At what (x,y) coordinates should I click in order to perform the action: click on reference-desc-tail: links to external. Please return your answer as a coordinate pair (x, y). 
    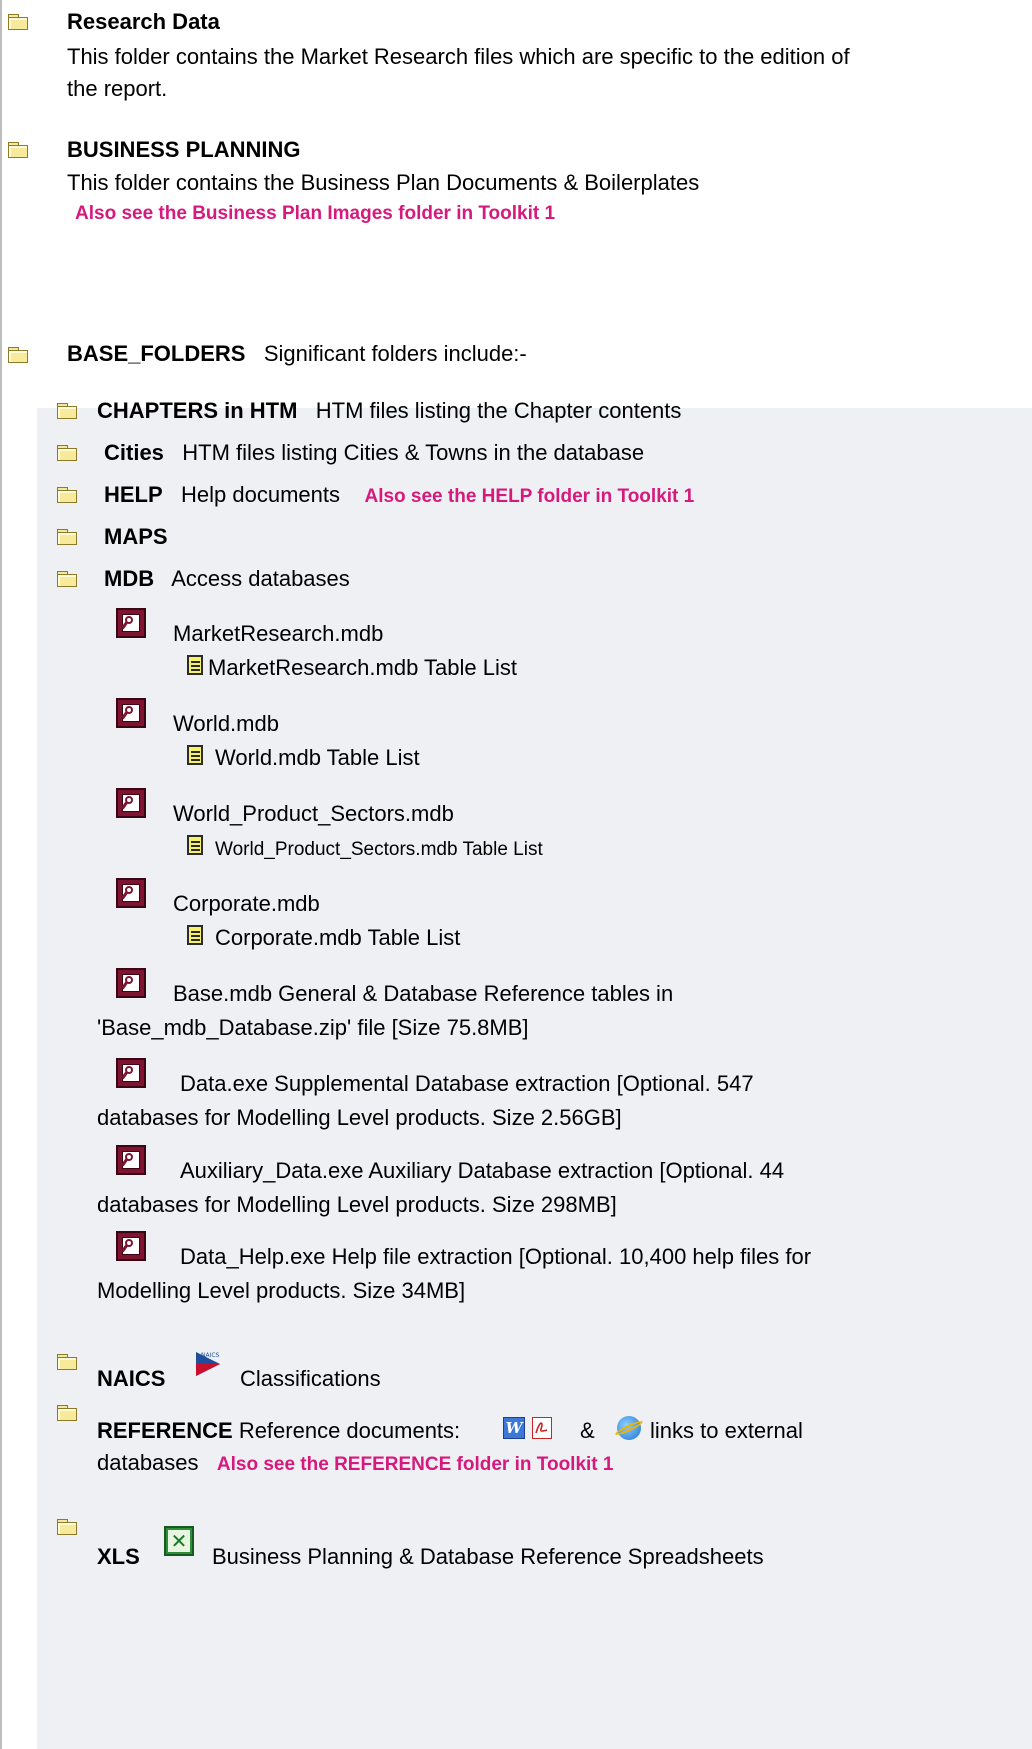
    Looking at the image, I should click on (726, 1430).